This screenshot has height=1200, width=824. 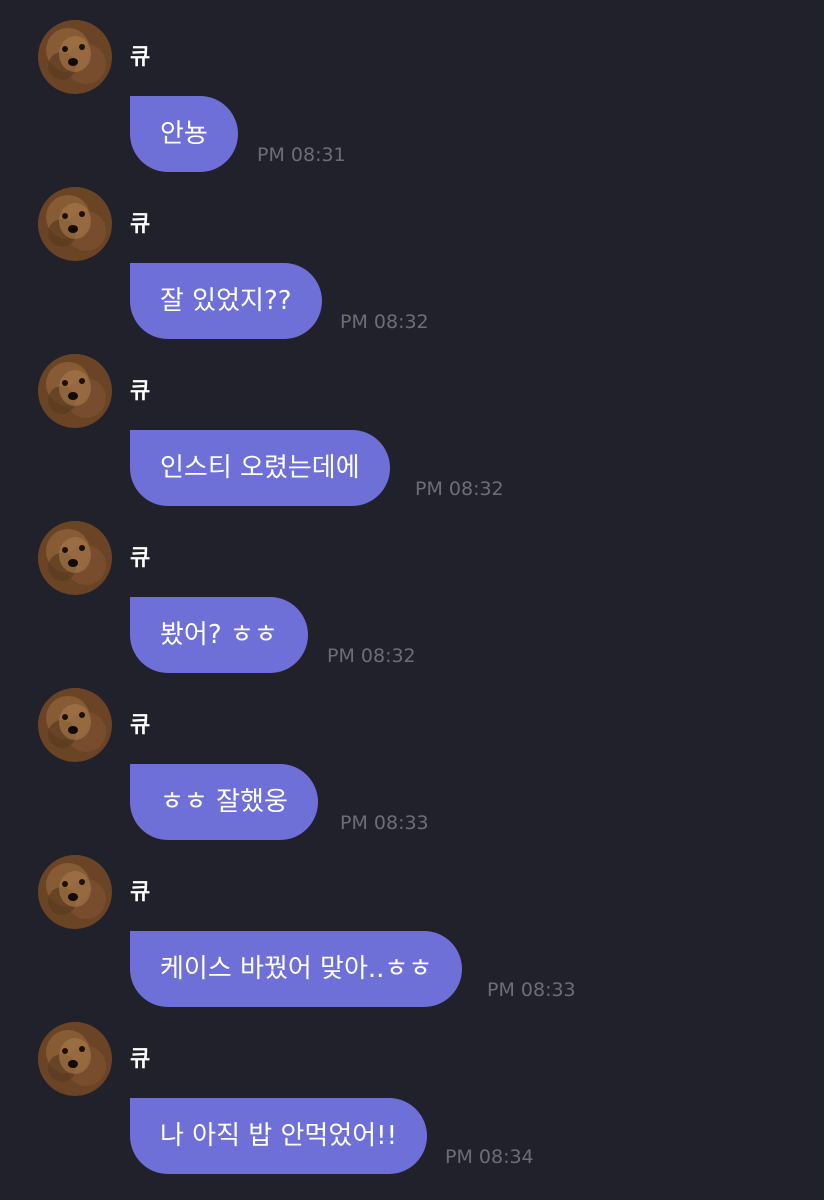 What do you see at coordinates (412, 434) in the screenshot?
I see `message-group: 큐 인스티 오렸는데에 PM 08:32` at bounding box center [412, 434].